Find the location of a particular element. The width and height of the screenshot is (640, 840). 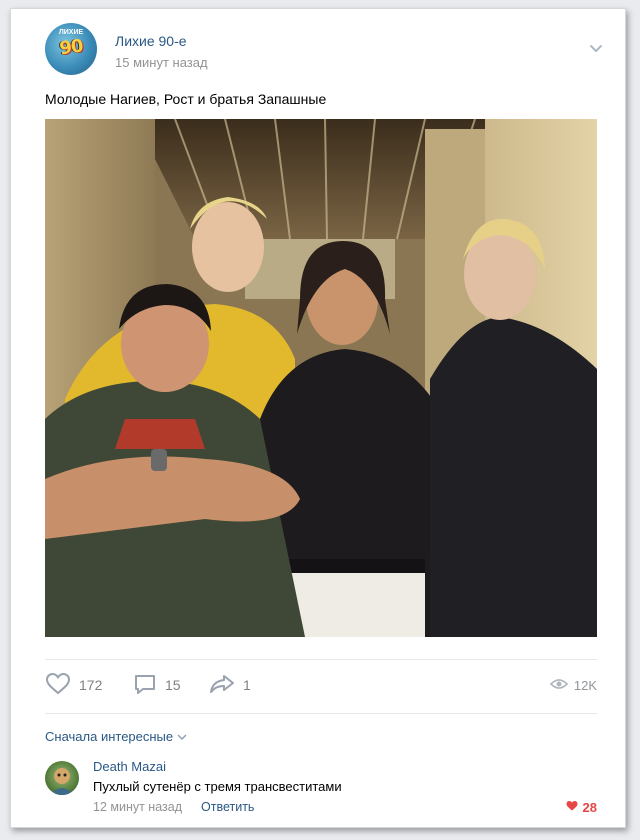

post-time: 15 минут назад is located at coordinates (161, 62).